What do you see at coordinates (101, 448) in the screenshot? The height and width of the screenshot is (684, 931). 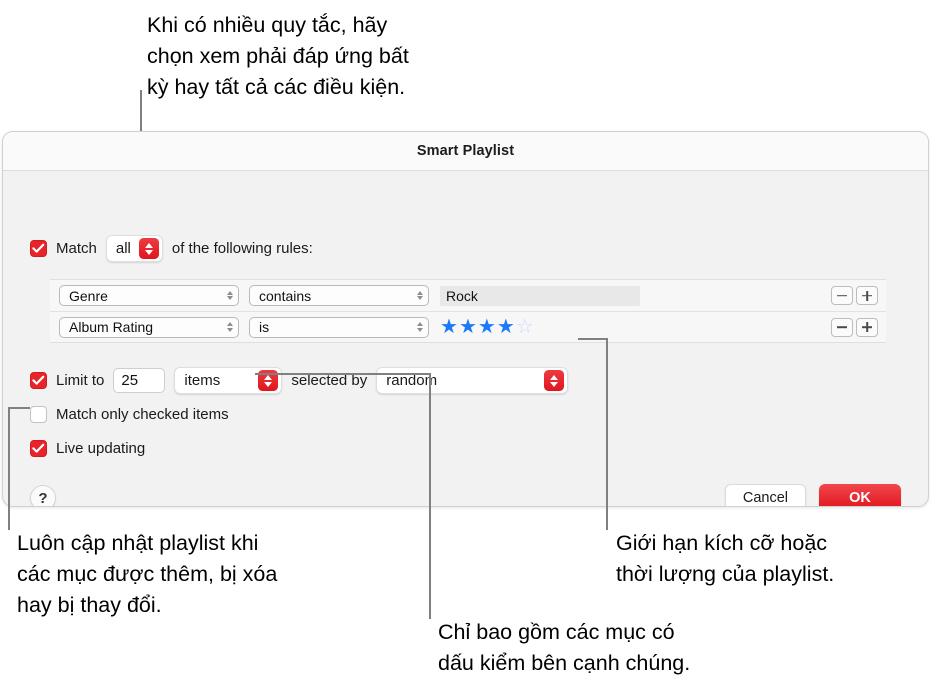 I see `live-updating-label: Live updating` at bounding box center [101, 448].